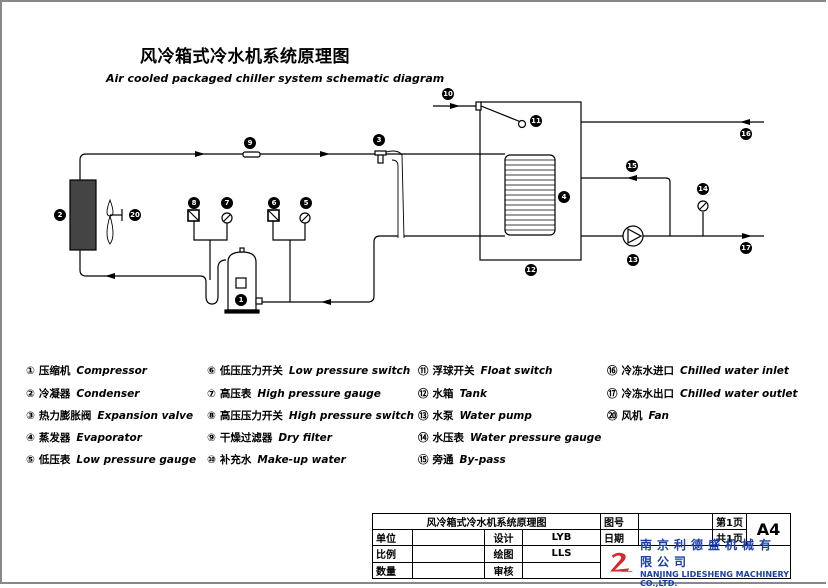  I want to click on callout-16: 16, so click(746, 134).